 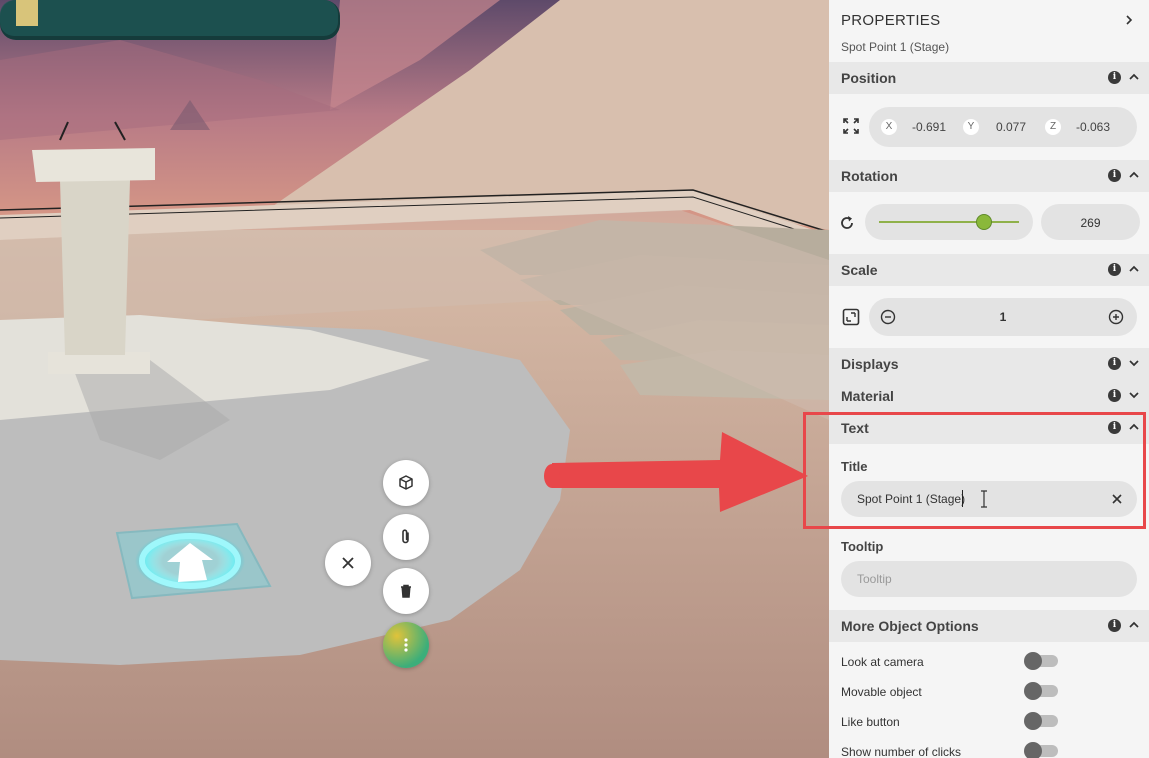 What do you see at coordinates (1041, 750) in the screenshot?
I see `show-clicks-toggle` at bounding box center [1041, 750].